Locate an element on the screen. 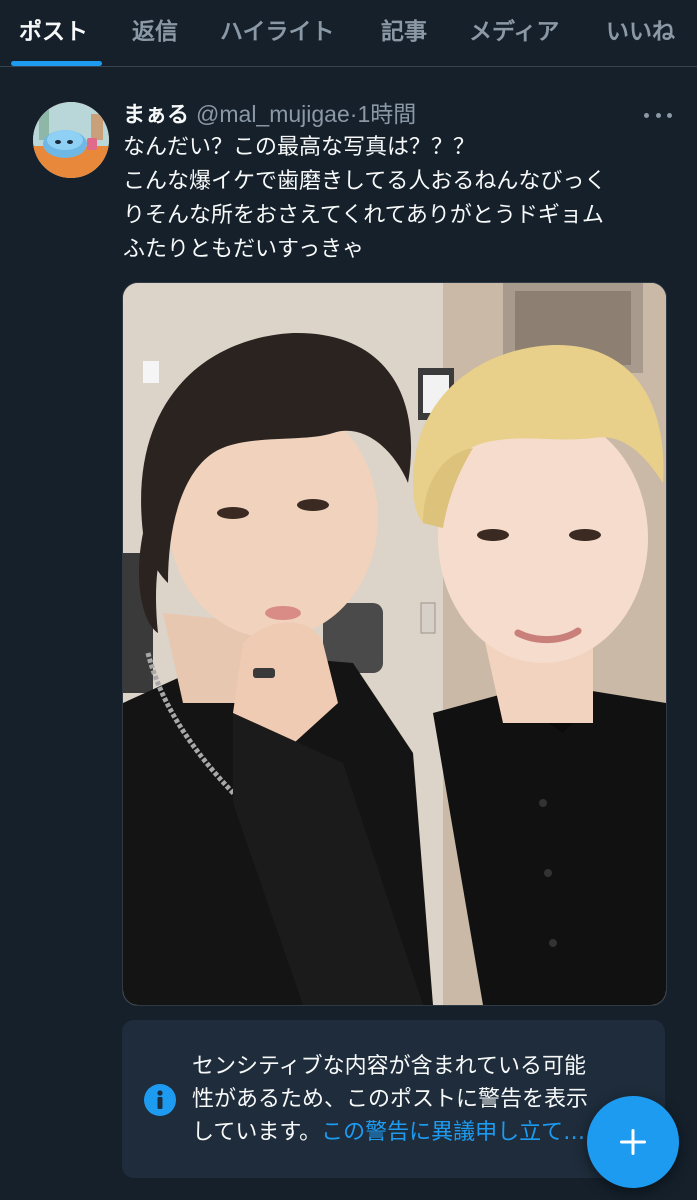  compose-button is located at coordinates (633, 1142).